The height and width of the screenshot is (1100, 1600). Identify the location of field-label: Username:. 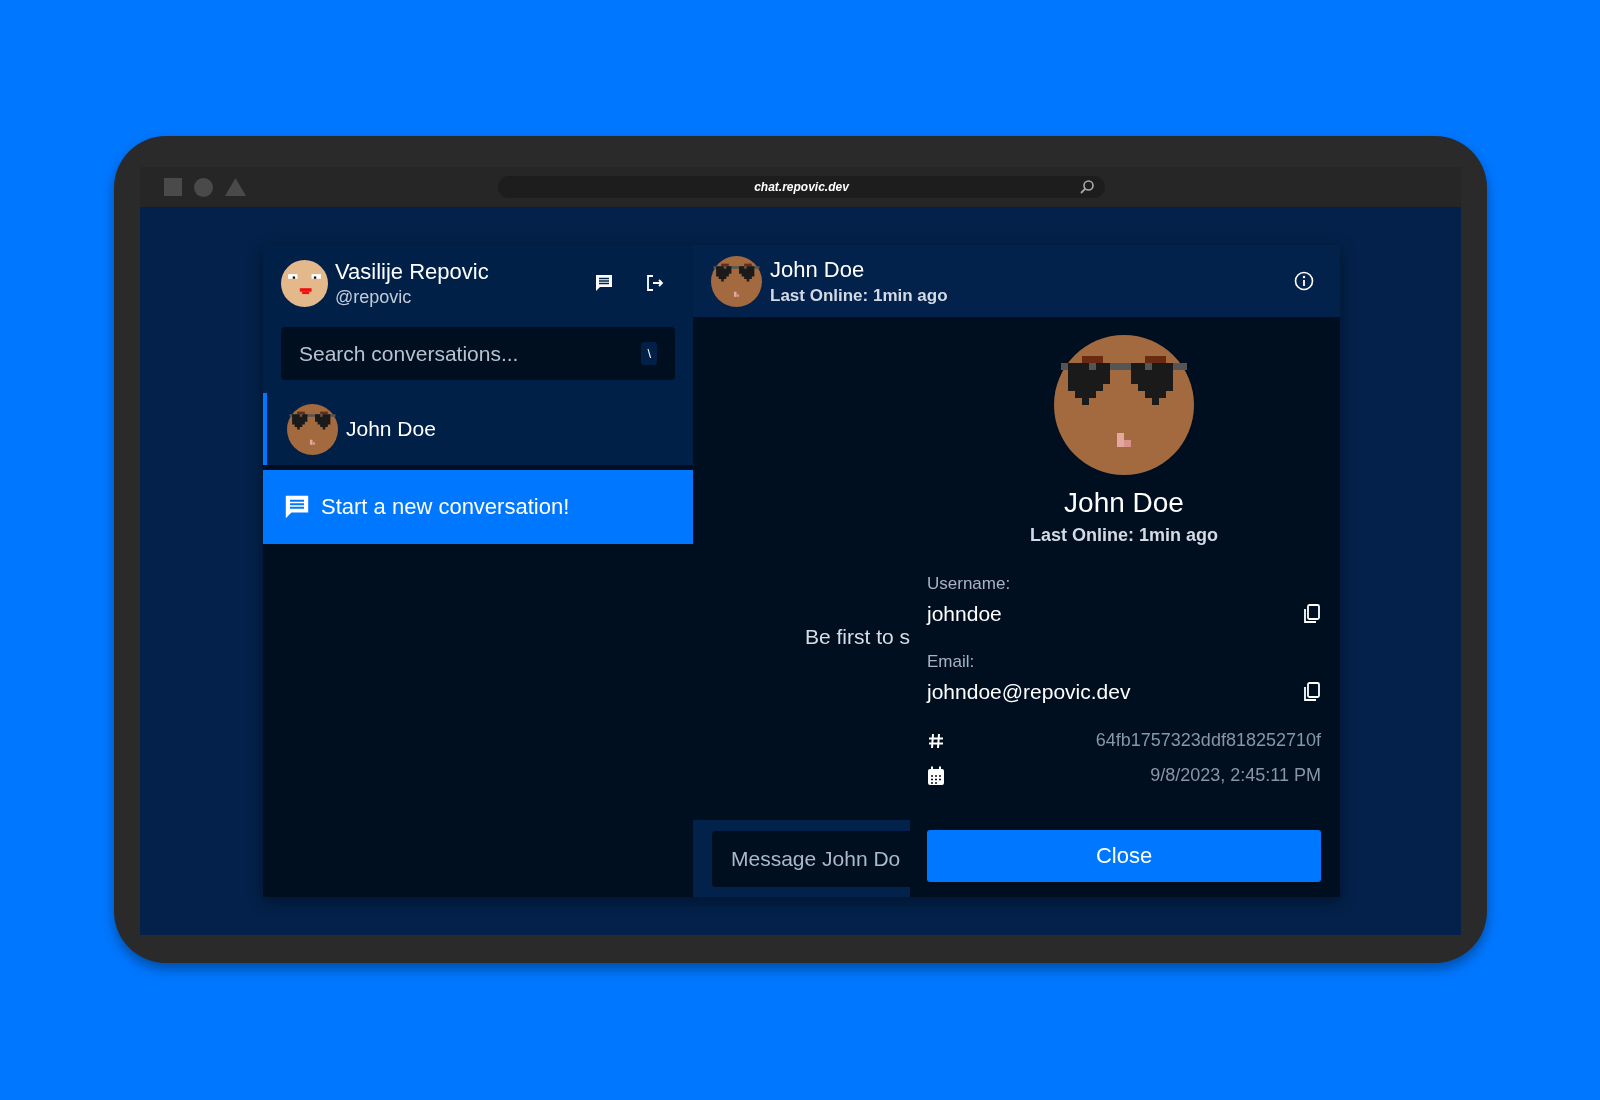
(969, 583).